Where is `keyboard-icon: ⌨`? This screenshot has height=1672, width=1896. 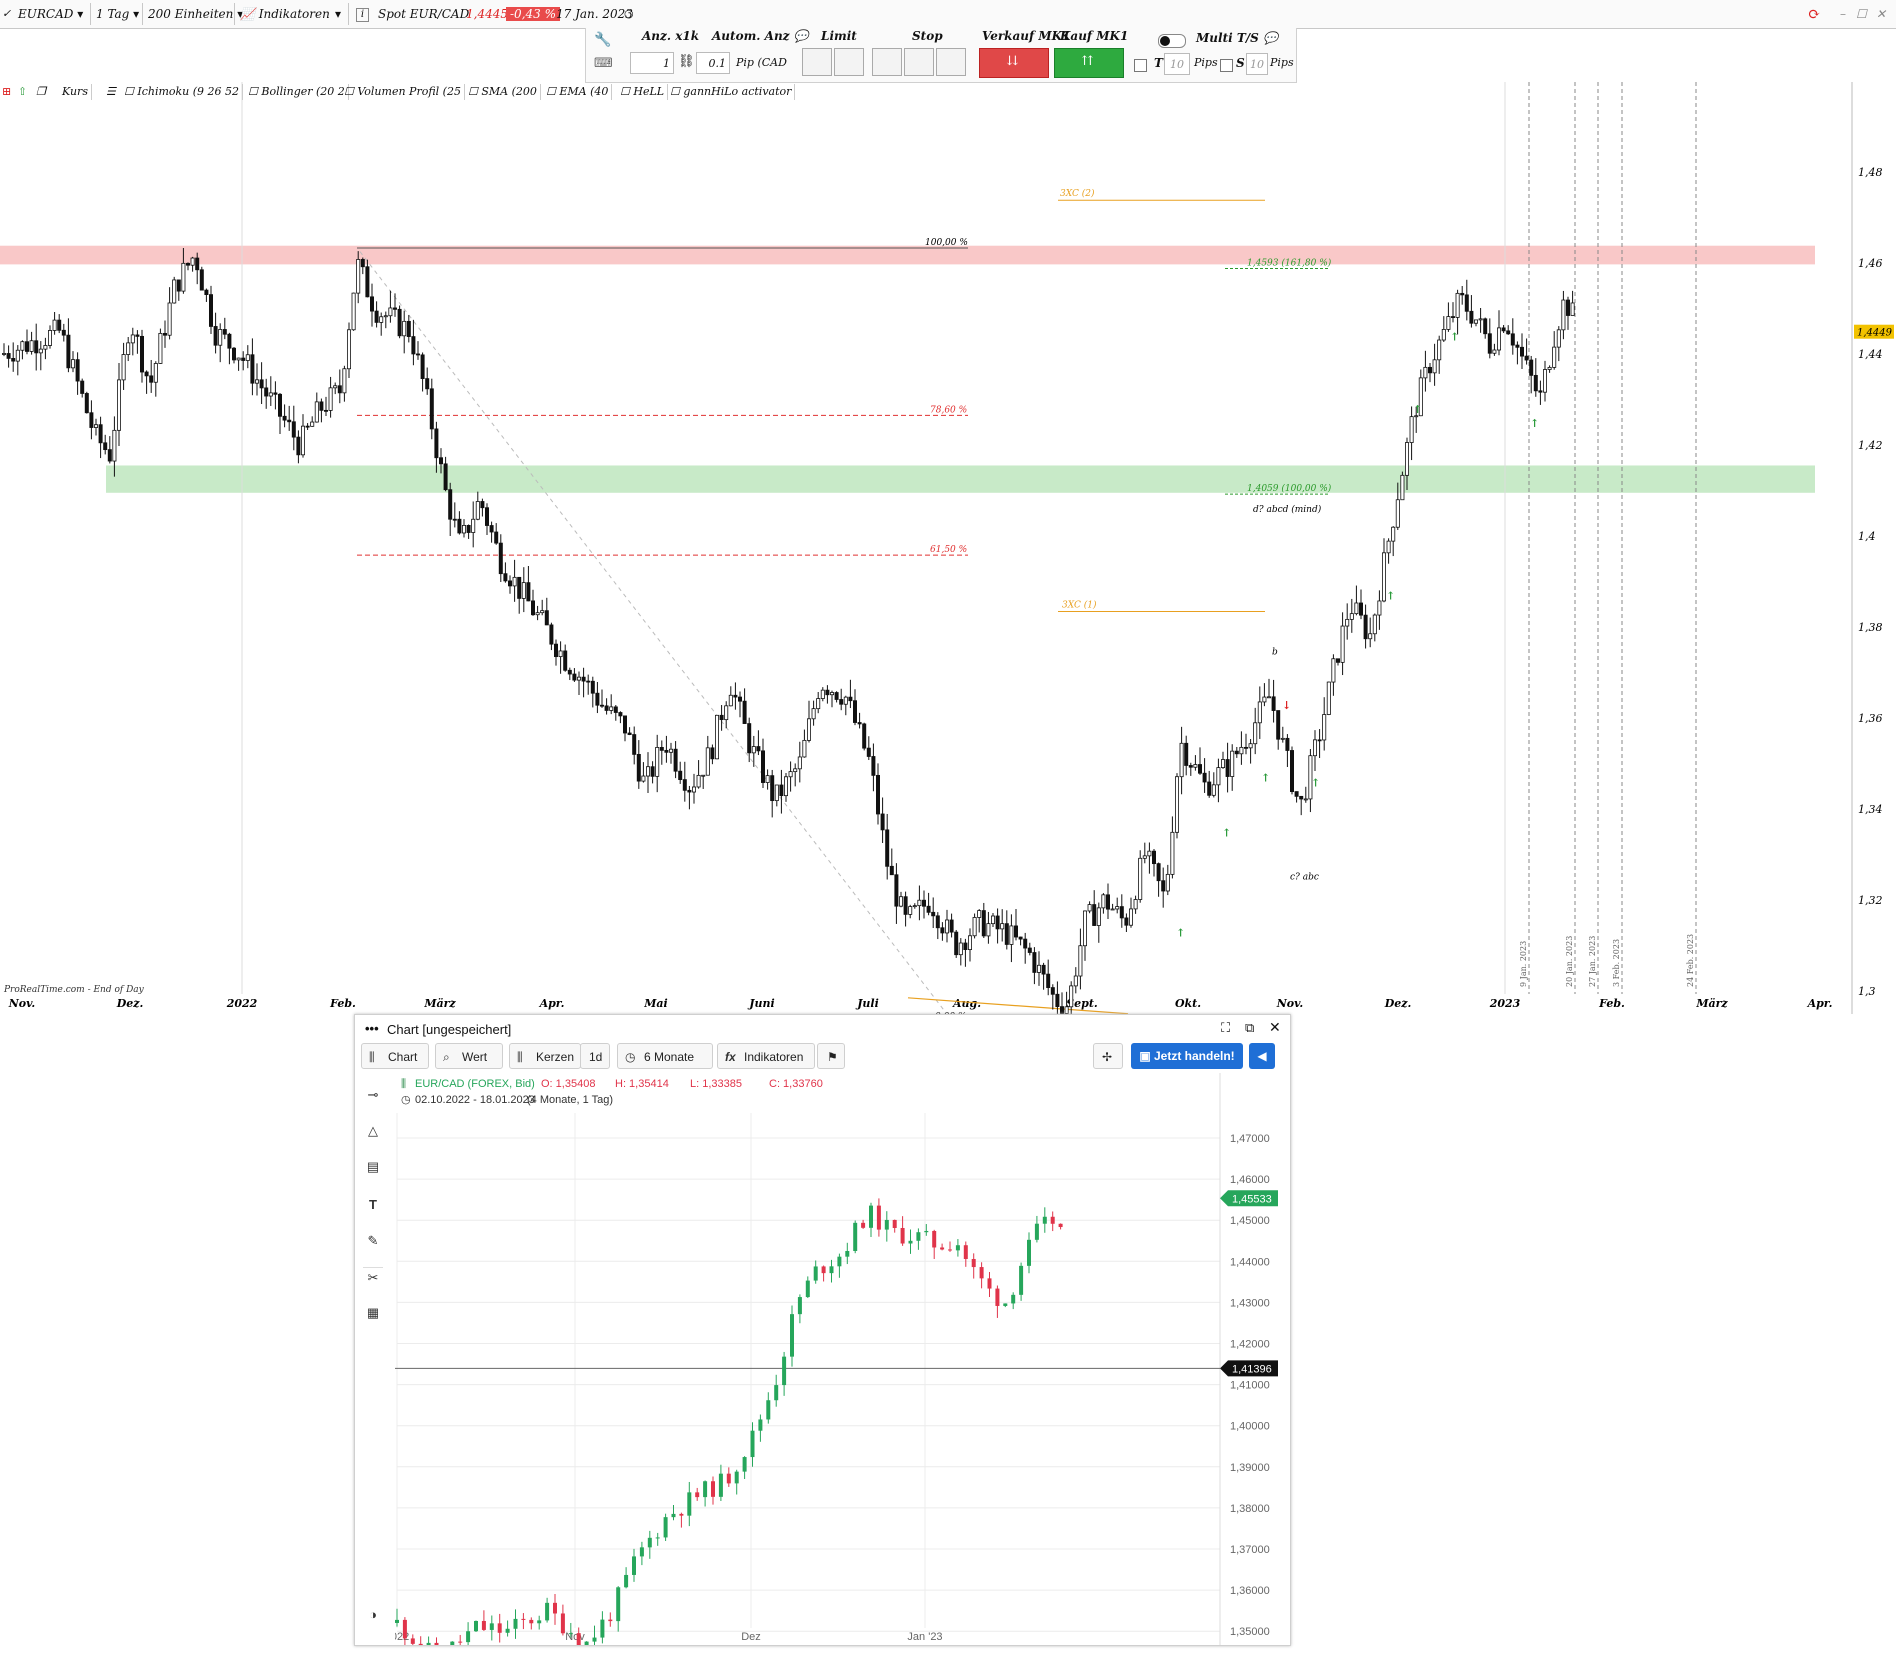 keyboard-icon: ⌨ is located at coordinates (603, 63).